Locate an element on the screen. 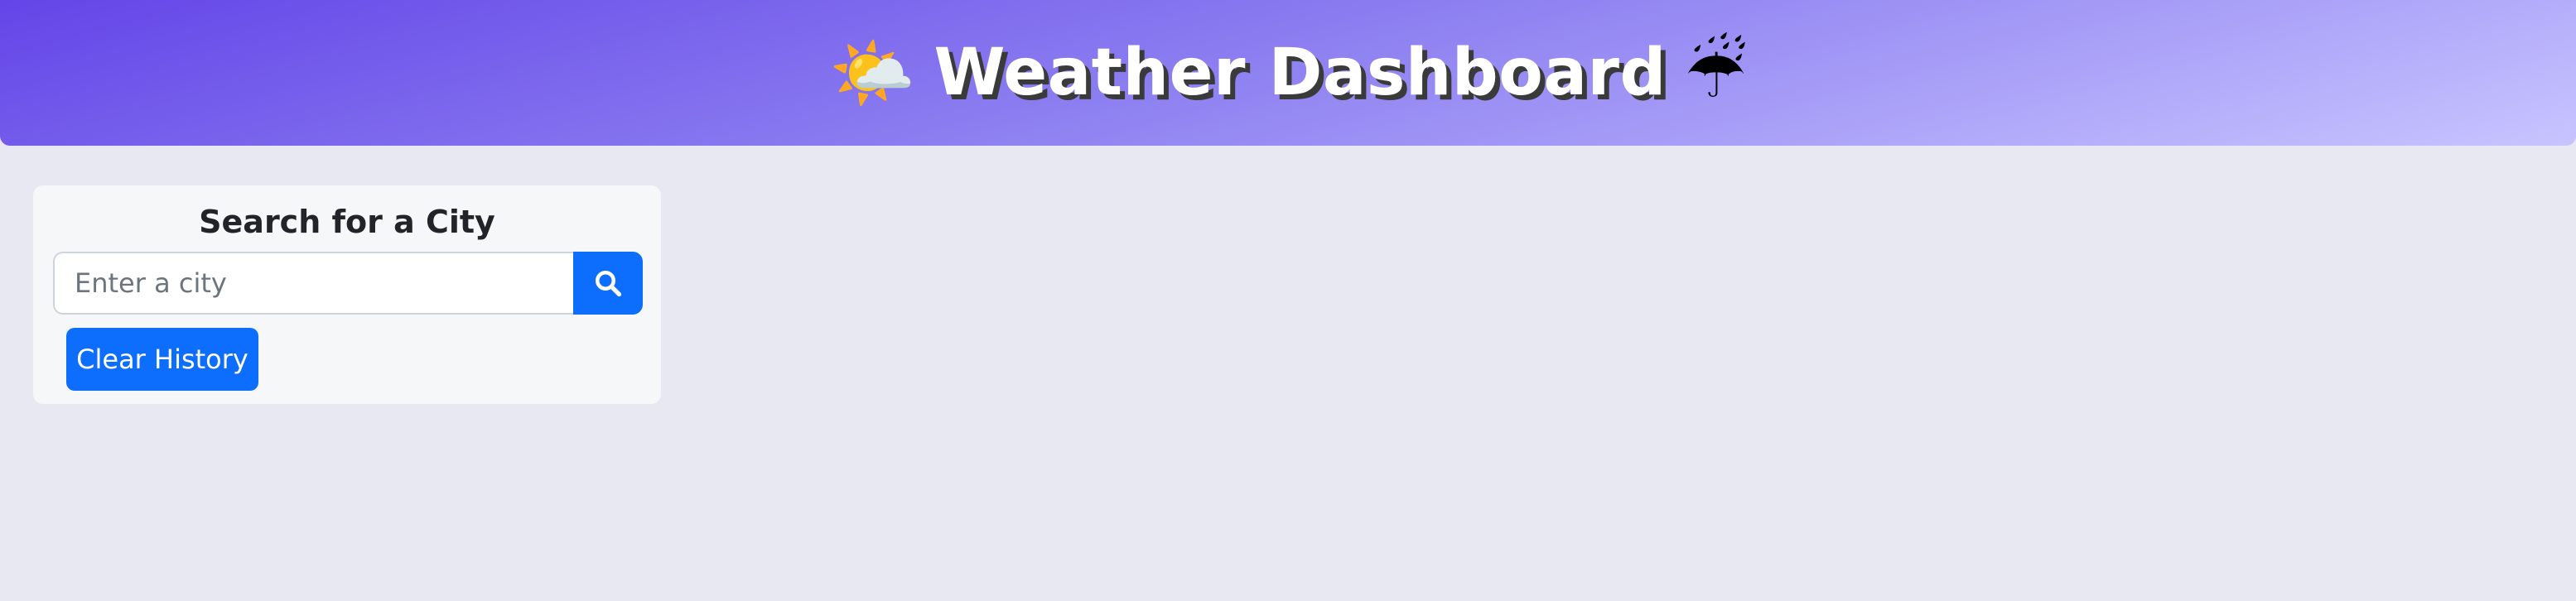 This screenshot has width=2576, height=601. header-content: 🌤️ Weather Dashboard ☔ is located at coordinates (1288, 73).